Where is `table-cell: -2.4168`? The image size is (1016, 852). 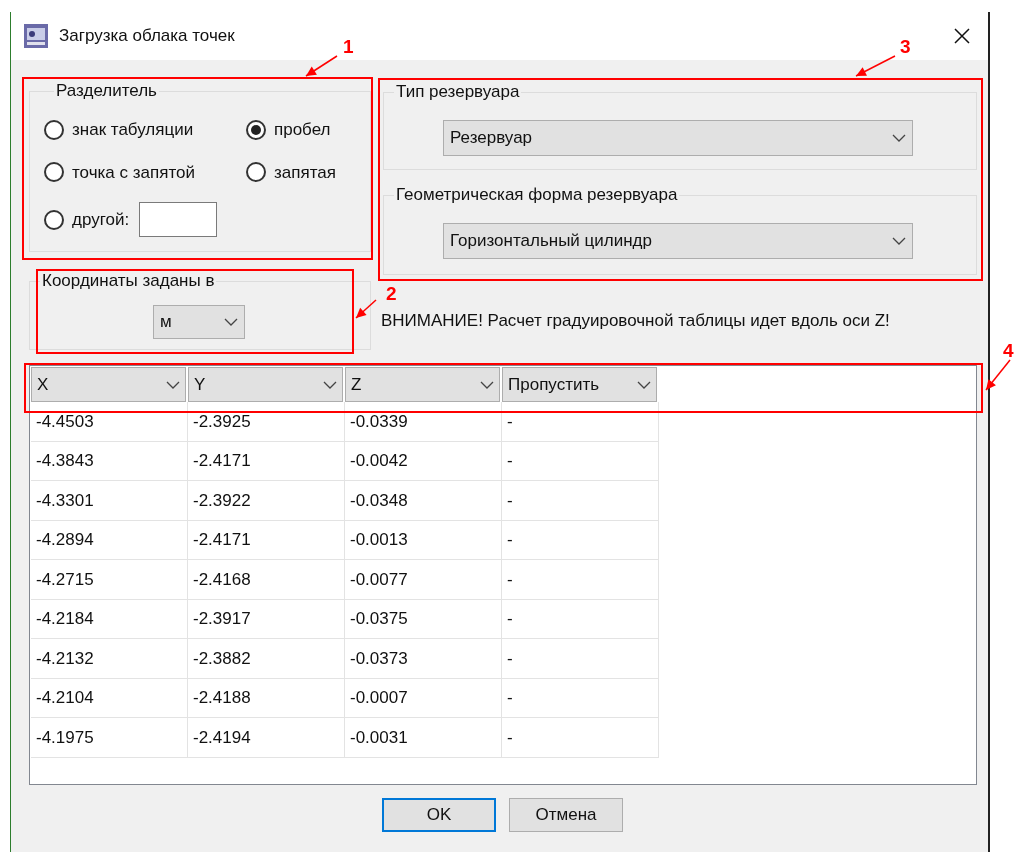
table-cell: -2.4168 is located at coordinates (266, 580).